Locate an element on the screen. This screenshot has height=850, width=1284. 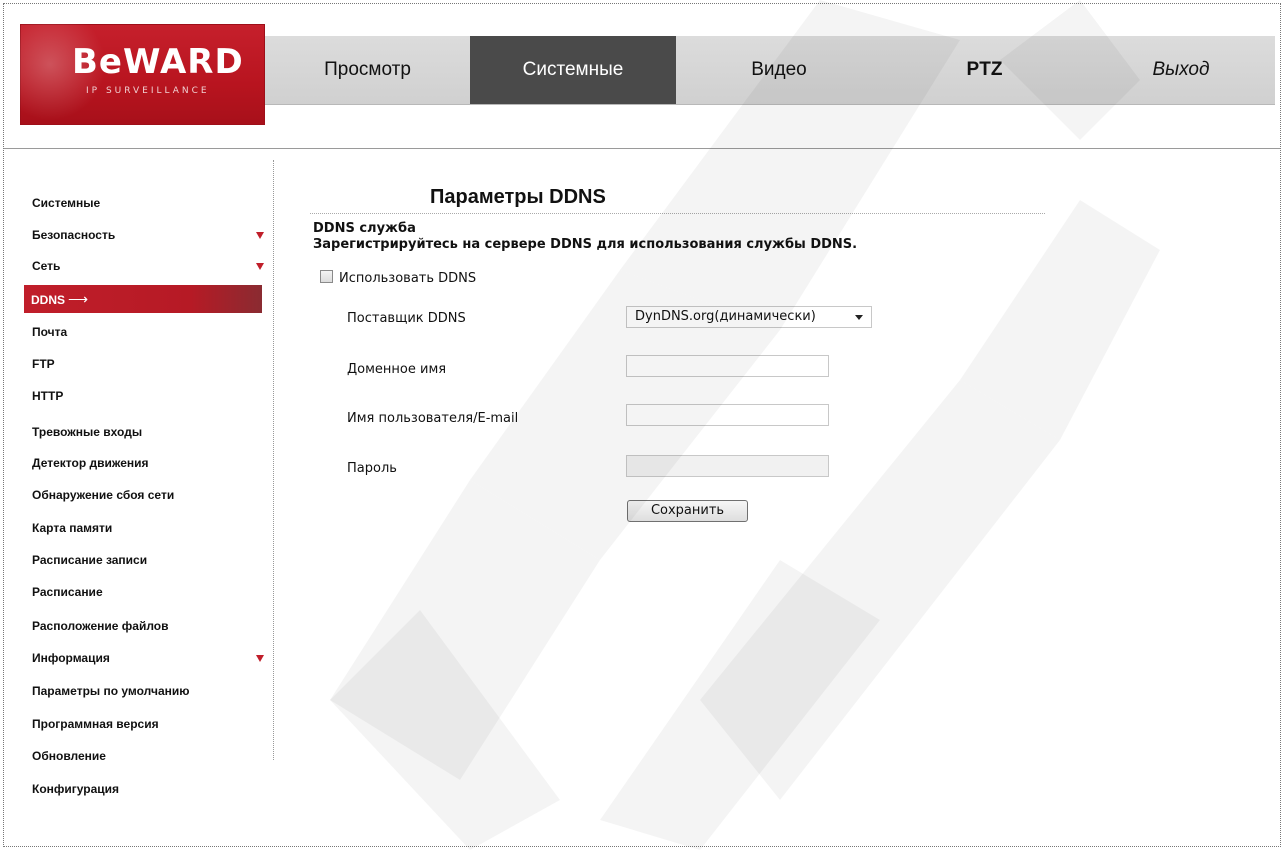
logo-text: BeWARD is located at coordinates (158, 62).